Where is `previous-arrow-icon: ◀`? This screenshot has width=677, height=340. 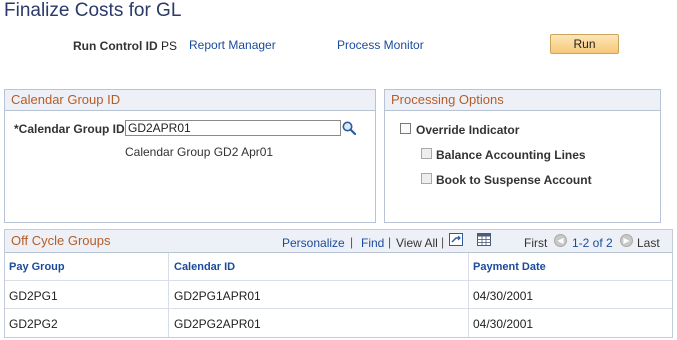
previous-arrow-icon: ◀ is located at coordinates (560, 240).